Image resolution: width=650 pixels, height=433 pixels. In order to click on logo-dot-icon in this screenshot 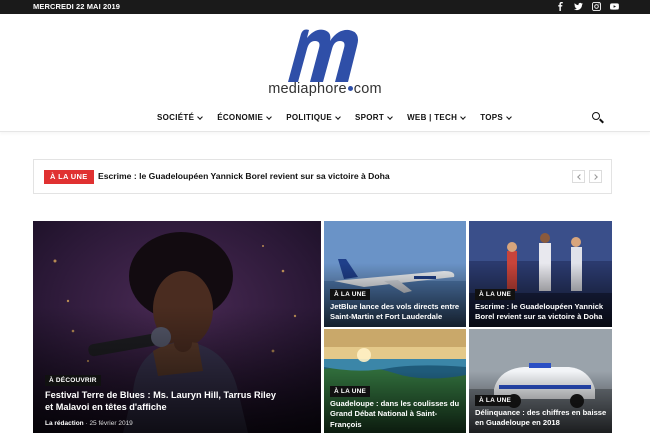, I will do `click(350, 88)`.